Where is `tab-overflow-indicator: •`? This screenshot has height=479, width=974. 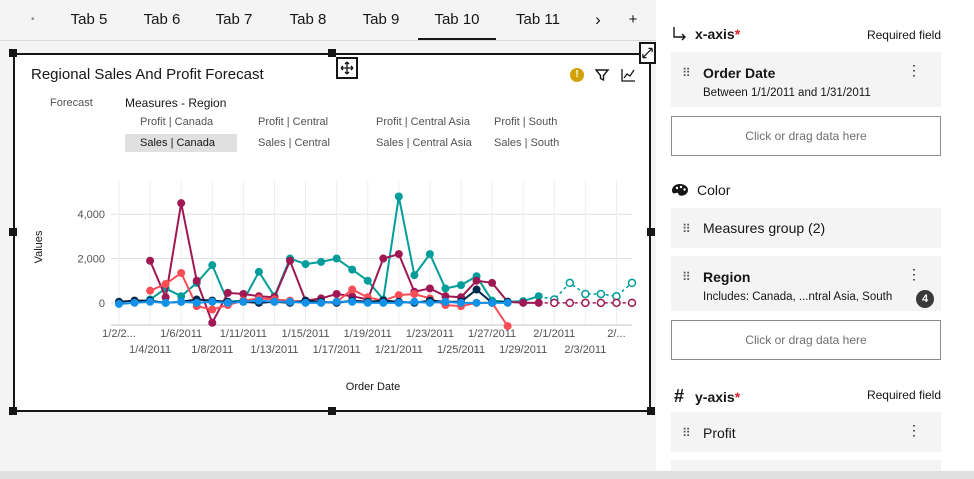
tab-overflow-indicator: • is located at coordinates (33, 19).